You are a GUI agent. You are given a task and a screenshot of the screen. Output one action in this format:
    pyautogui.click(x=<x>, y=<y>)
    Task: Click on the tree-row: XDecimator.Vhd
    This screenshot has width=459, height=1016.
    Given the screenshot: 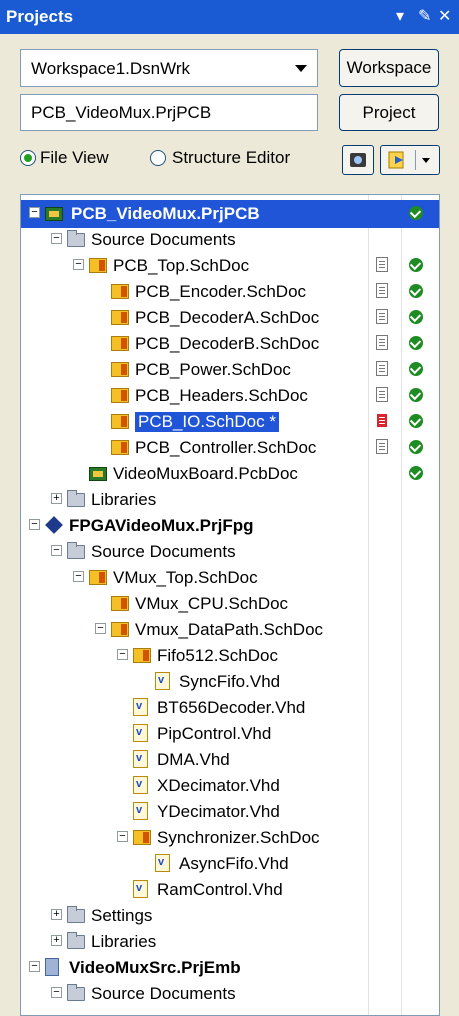 What is the action you would take?
    pyautogui.click(x=230, y=786)
    